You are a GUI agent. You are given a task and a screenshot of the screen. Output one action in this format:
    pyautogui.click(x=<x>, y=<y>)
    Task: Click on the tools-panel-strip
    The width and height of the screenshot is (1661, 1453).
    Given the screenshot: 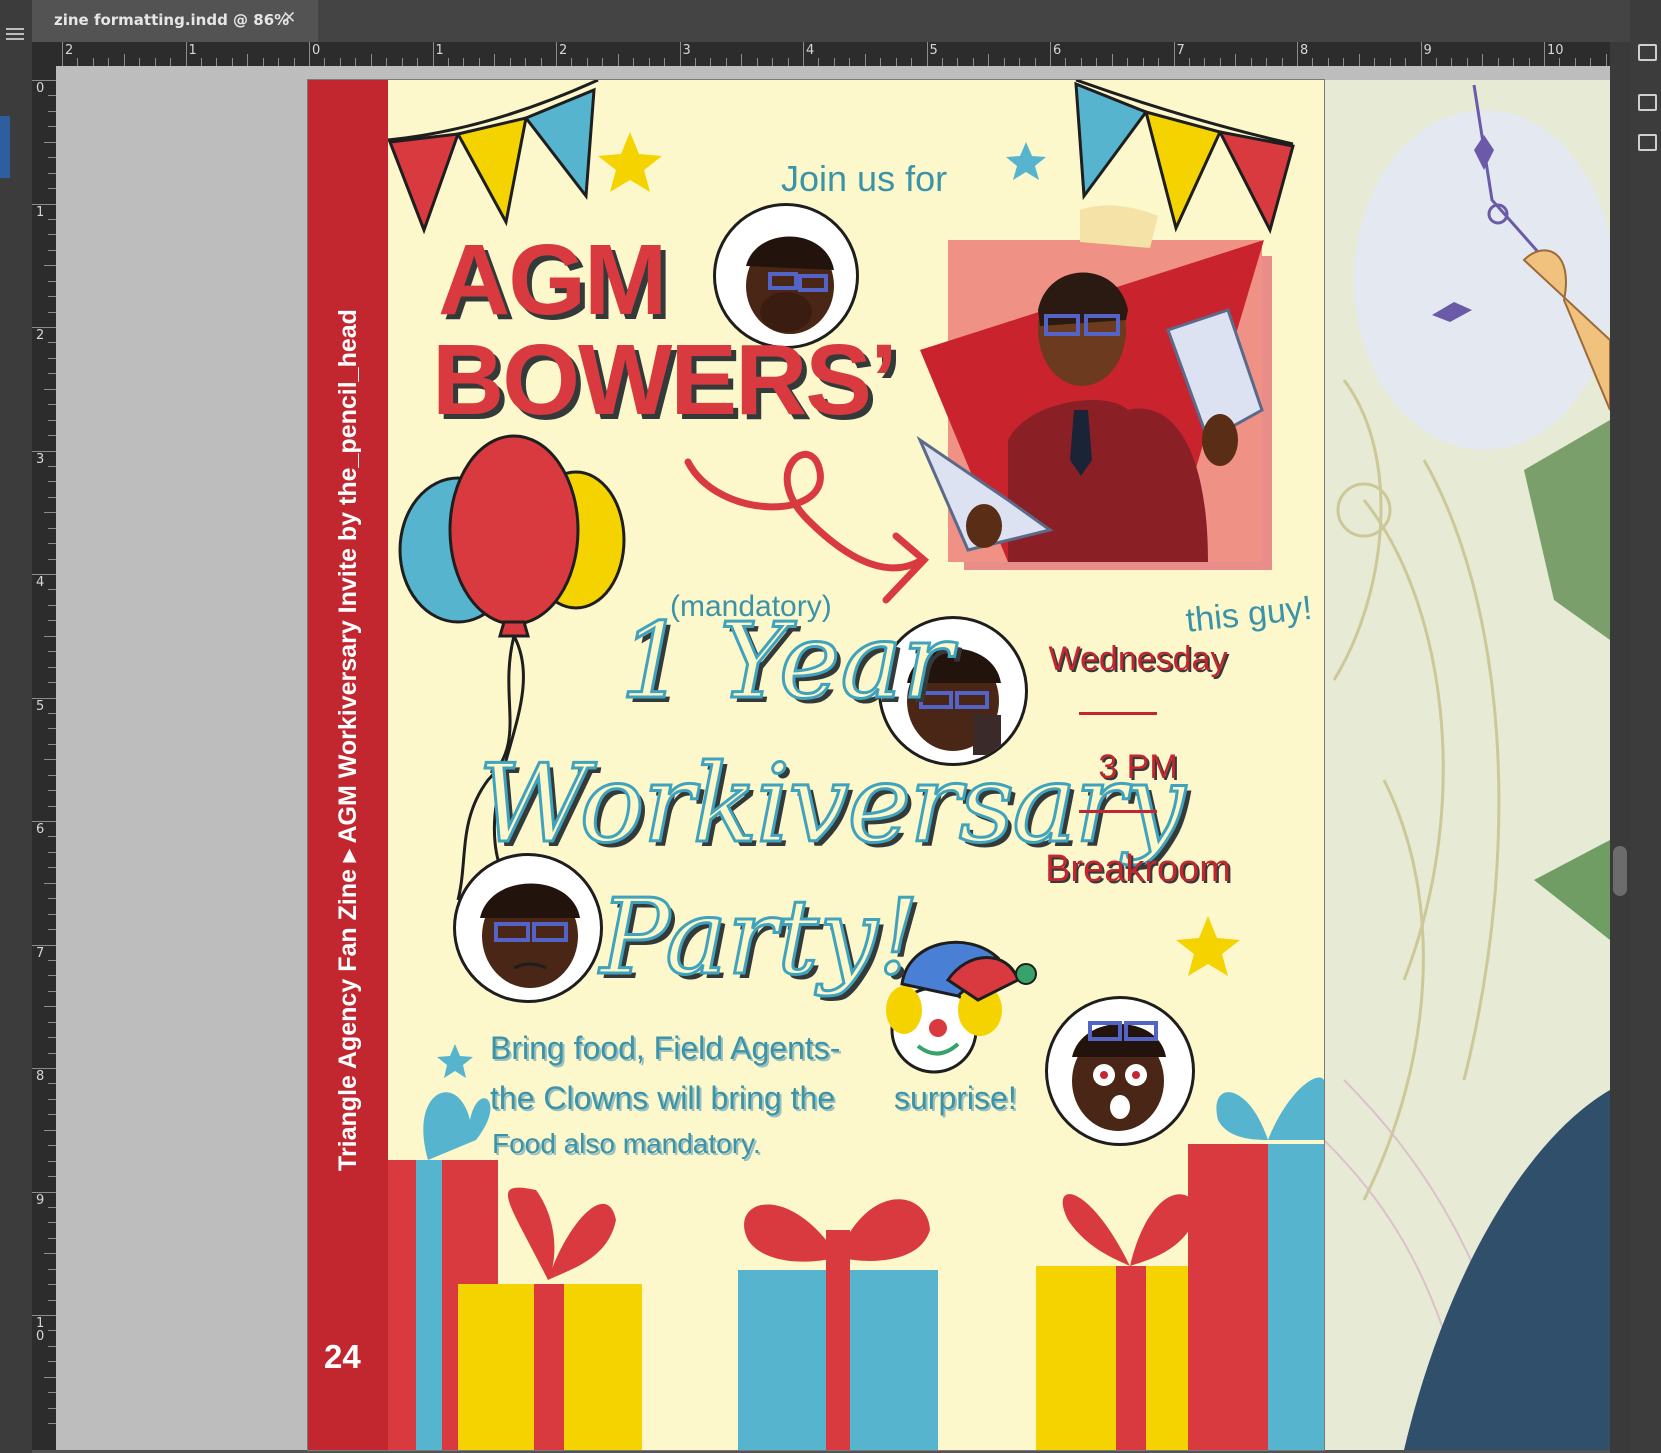 What is the action you would take?
    pyautogui.click(x=16, y=726)
    